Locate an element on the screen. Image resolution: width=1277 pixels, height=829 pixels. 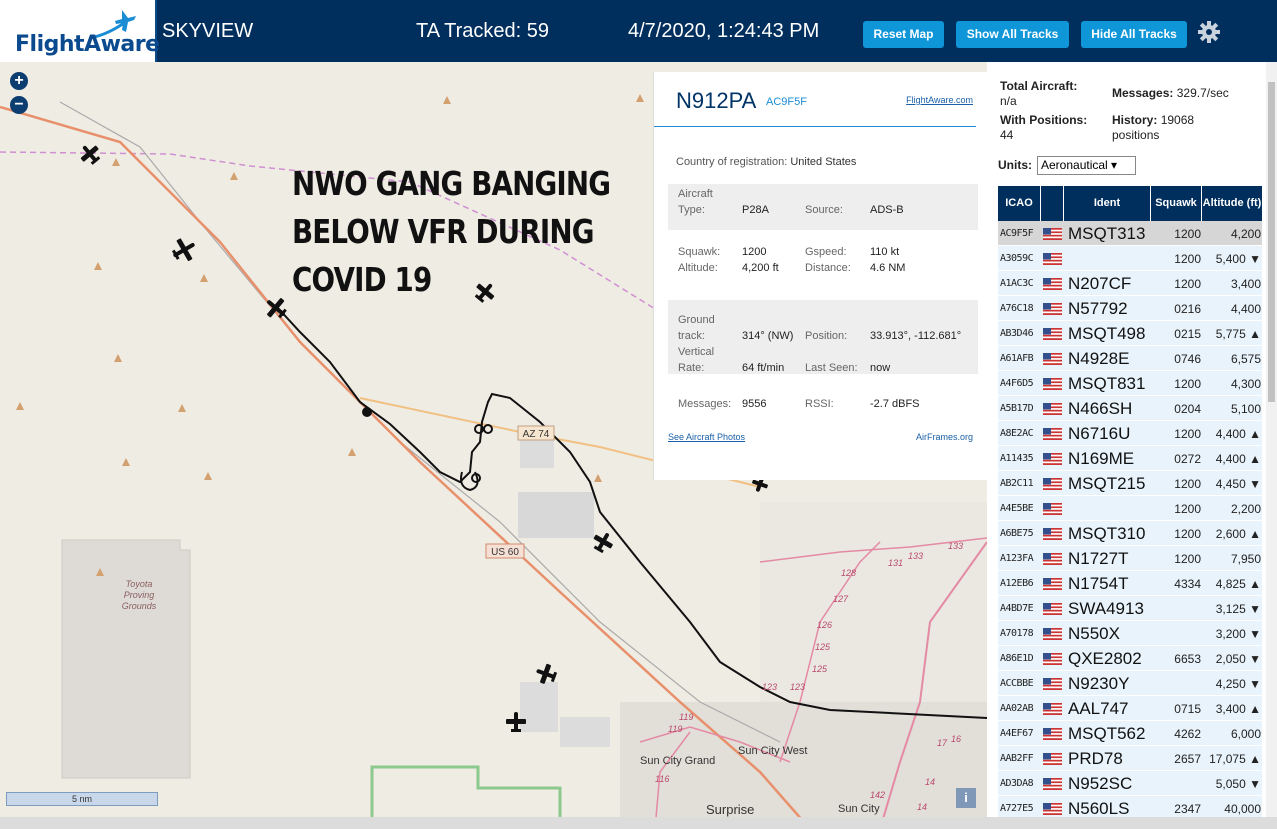
popup-section-type: Aircraft Type: P28A Source: ADS-B is located at coordinates (823, 207).